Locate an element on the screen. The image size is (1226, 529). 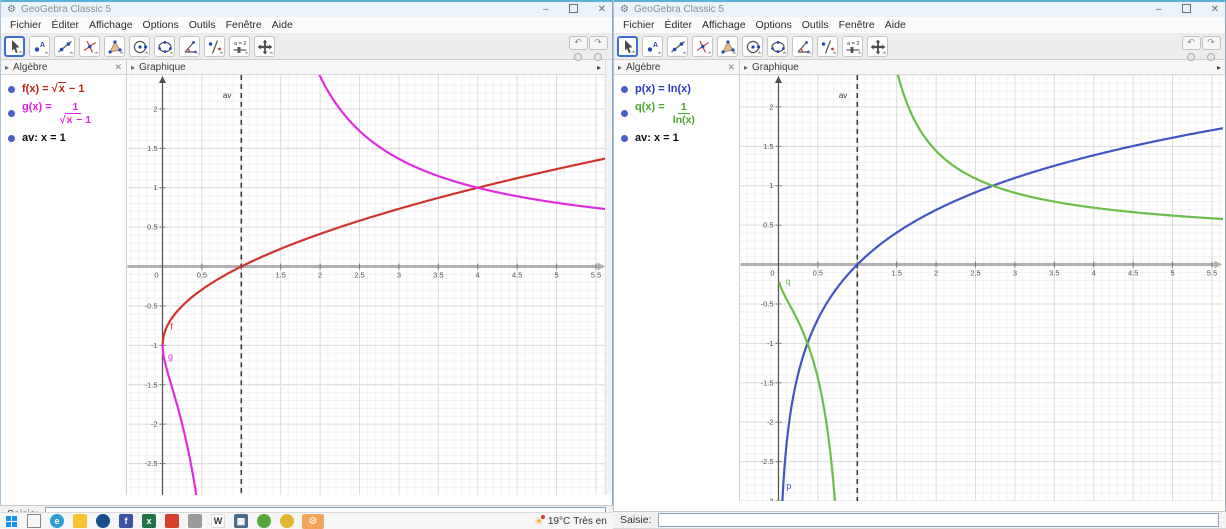
taskbar-app-task-view-icon is located at coordinates (34, 521).